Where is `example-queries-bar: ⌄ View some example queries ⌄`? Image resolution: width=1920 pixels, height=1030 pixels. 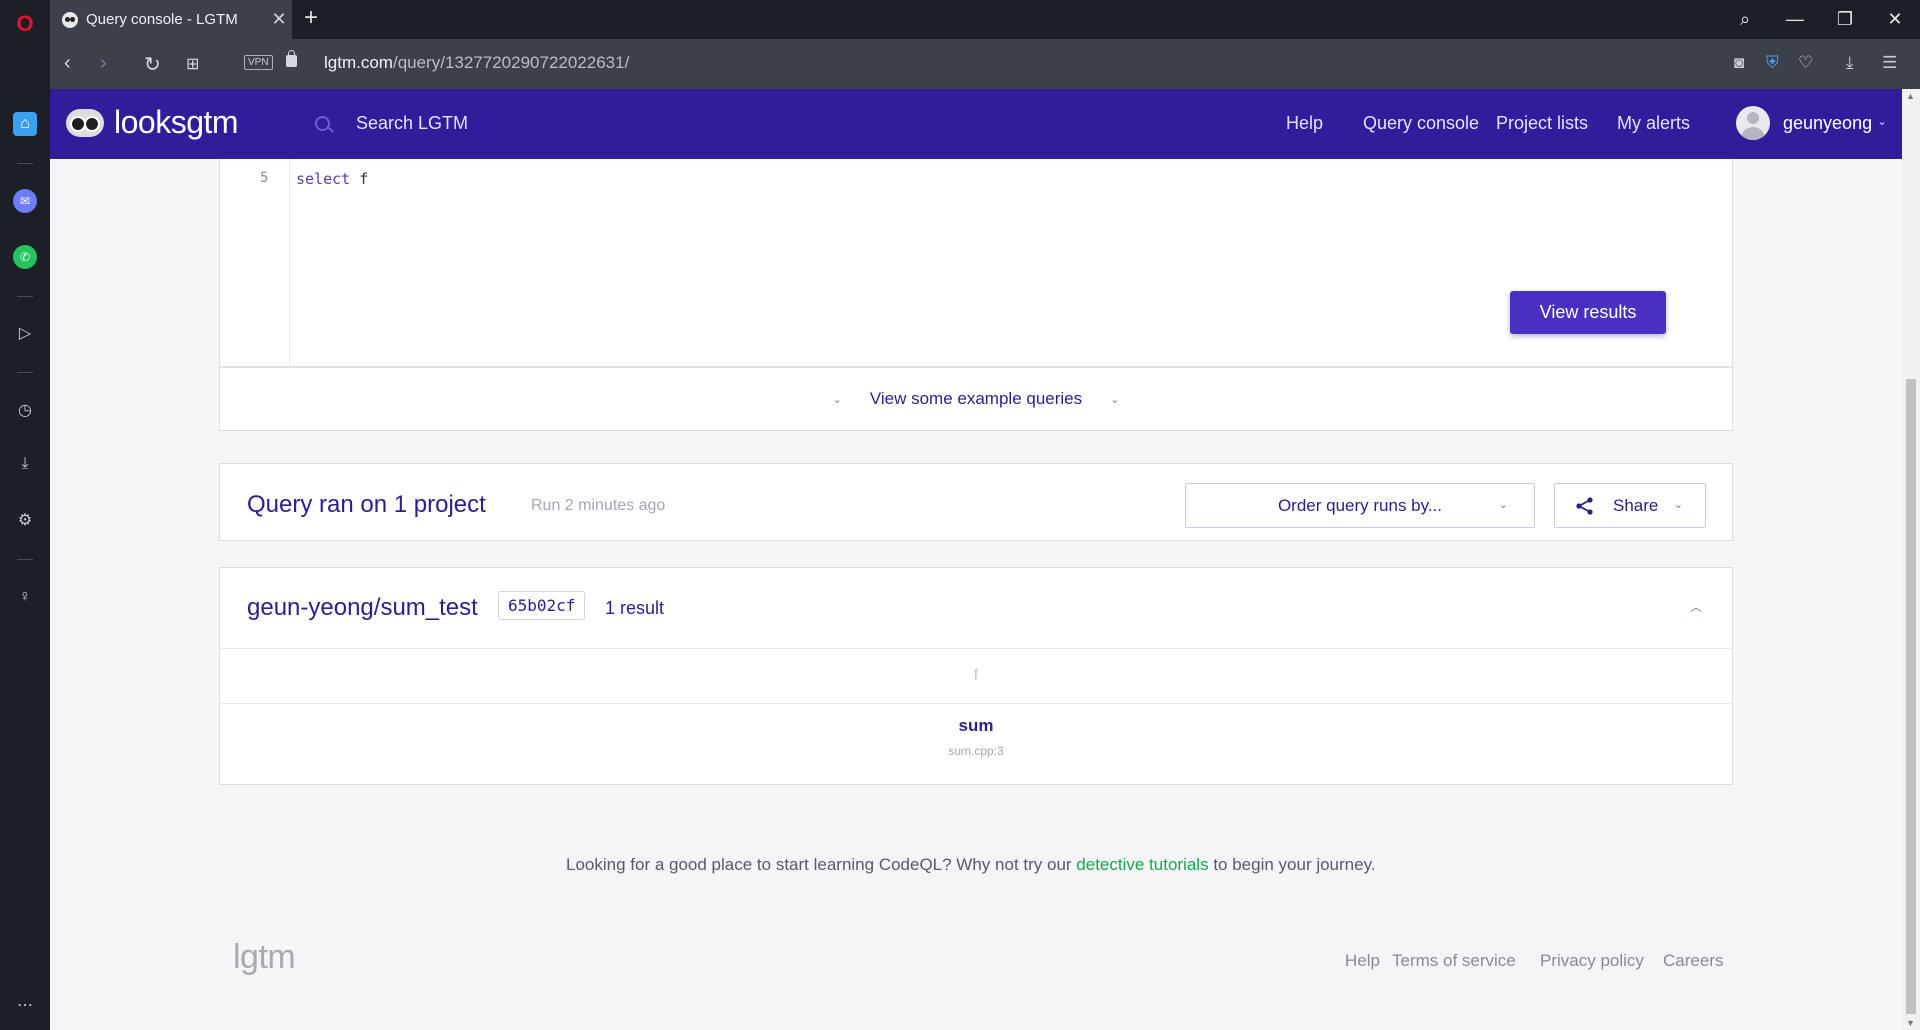
example-queries-bar: ⌄ View some example queries ⌄ is located at coordinates (976, 399).